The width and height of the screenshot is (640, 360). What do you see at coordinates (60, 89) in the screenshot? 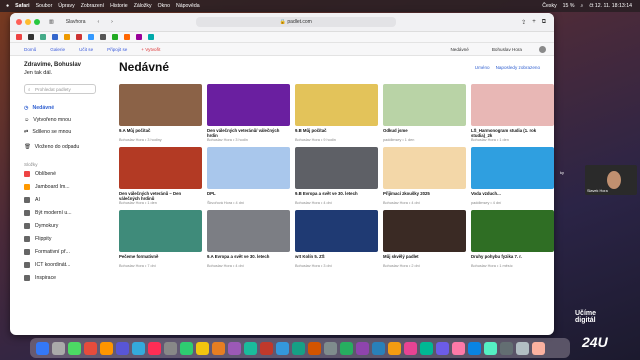
I see `search-input: ⌕ Prohledat padlety` at bounding box center [60, 89].